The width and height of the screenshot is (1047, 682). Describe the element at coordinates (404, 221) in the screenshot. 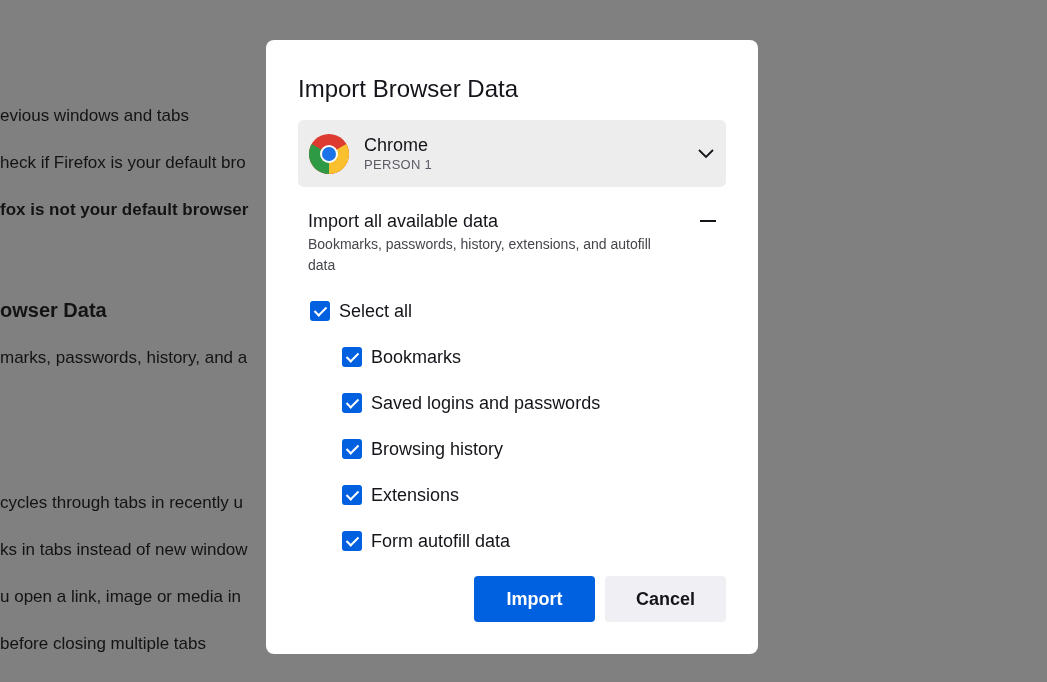

I see `import-all-title: Import all available data` at that location.